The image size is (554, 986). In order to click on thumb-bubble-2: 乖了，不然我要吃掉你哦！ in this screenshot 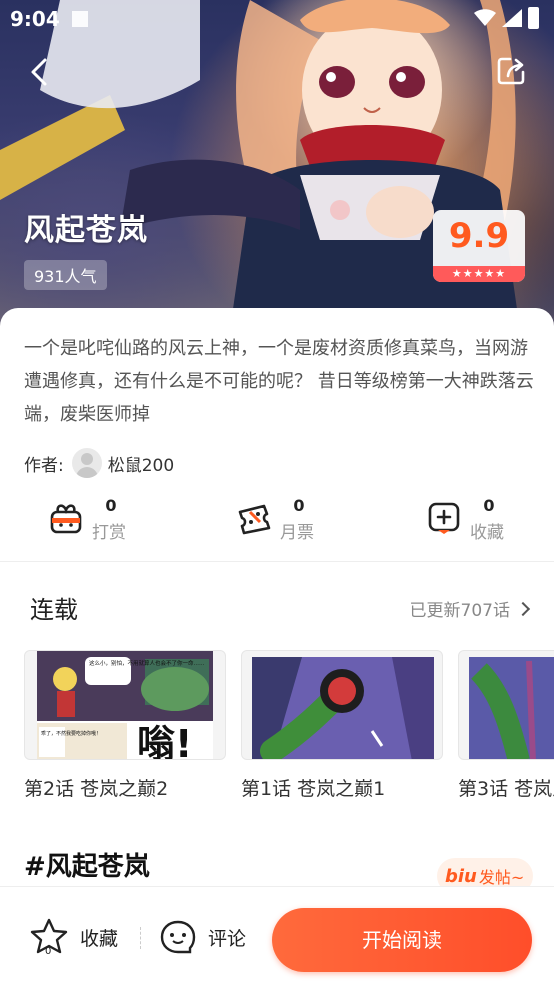, I will do `click(71, 733)`.